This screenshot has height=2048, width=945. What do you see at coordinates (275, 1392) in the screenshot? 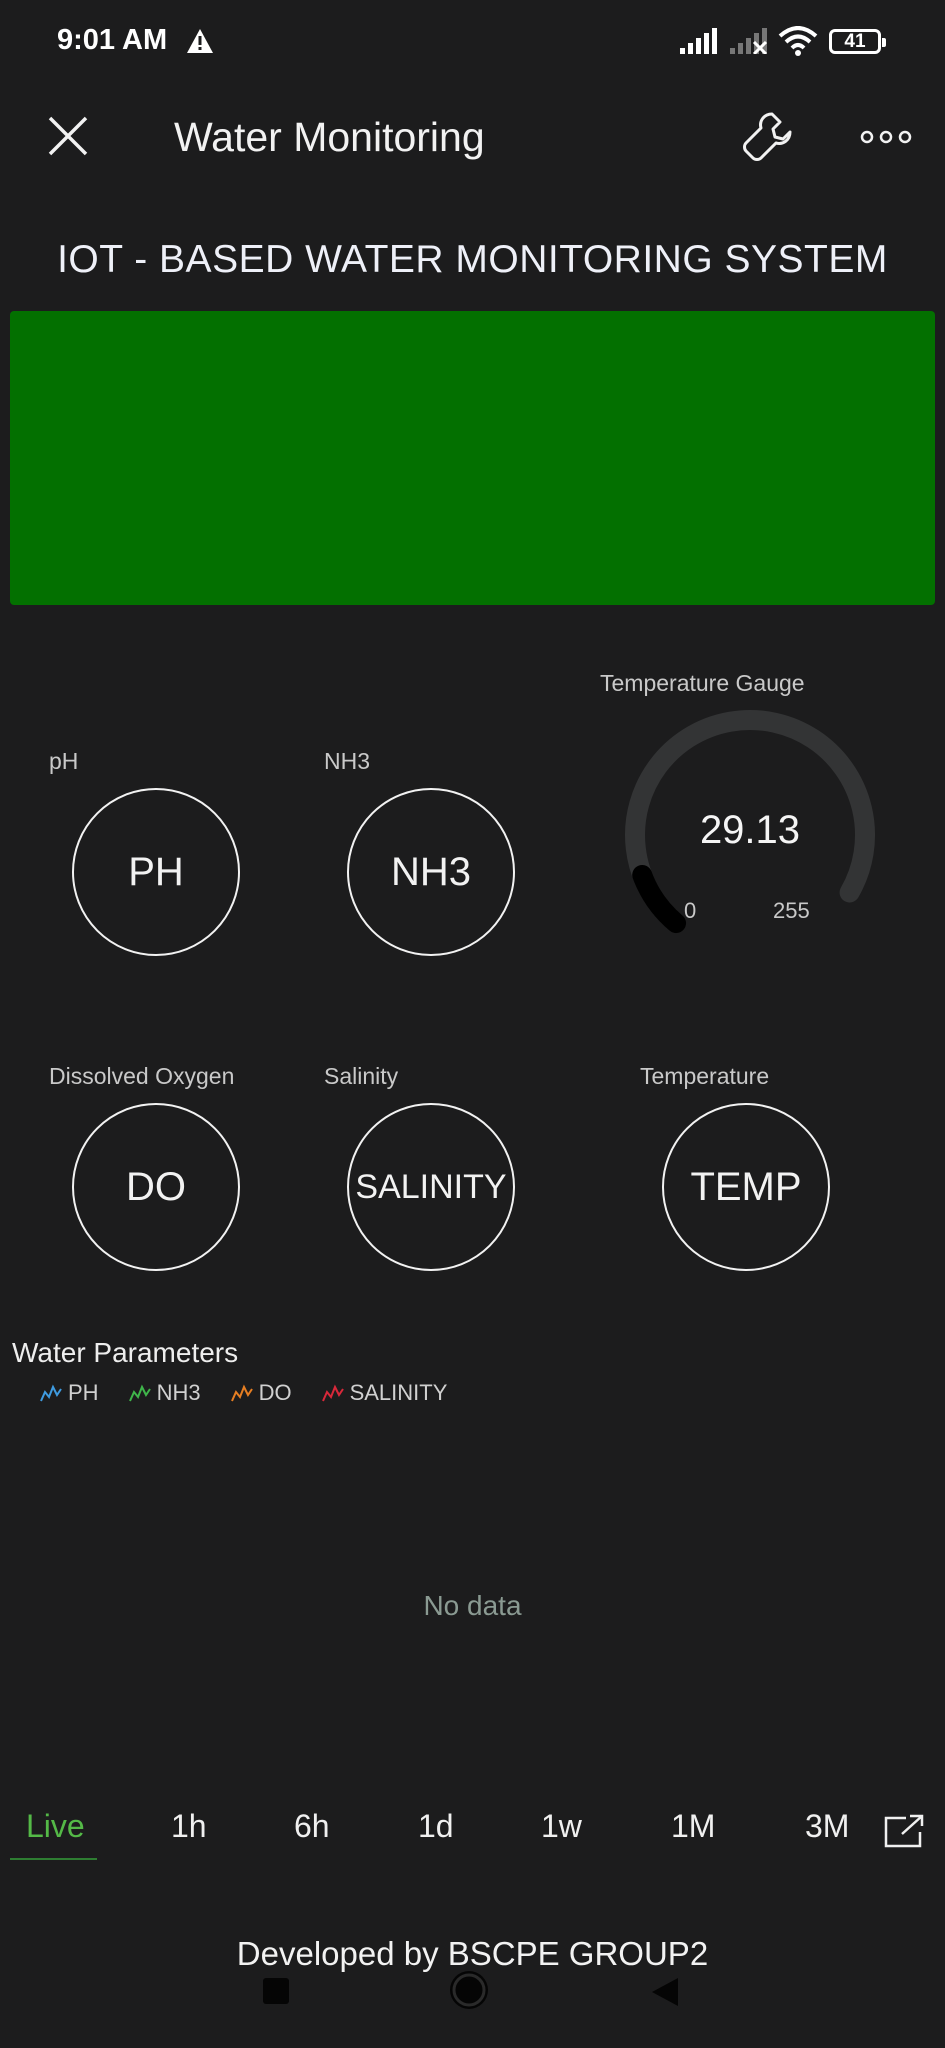
I see `legend-label: DO` at bounding box center [275, 1392].